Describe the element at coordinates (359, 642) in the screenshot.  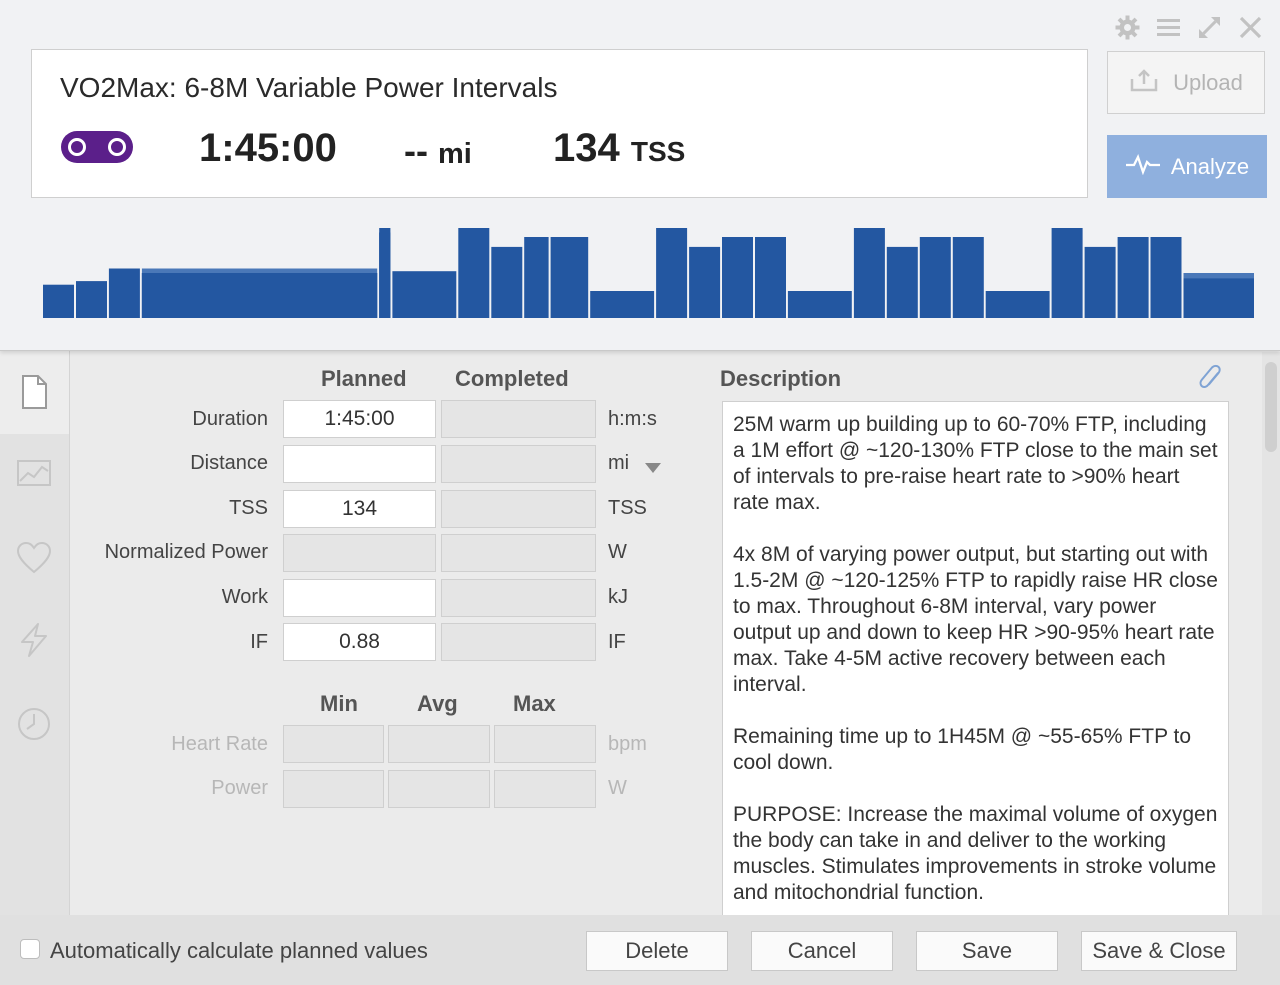
I see `if-planned-input` at that location.